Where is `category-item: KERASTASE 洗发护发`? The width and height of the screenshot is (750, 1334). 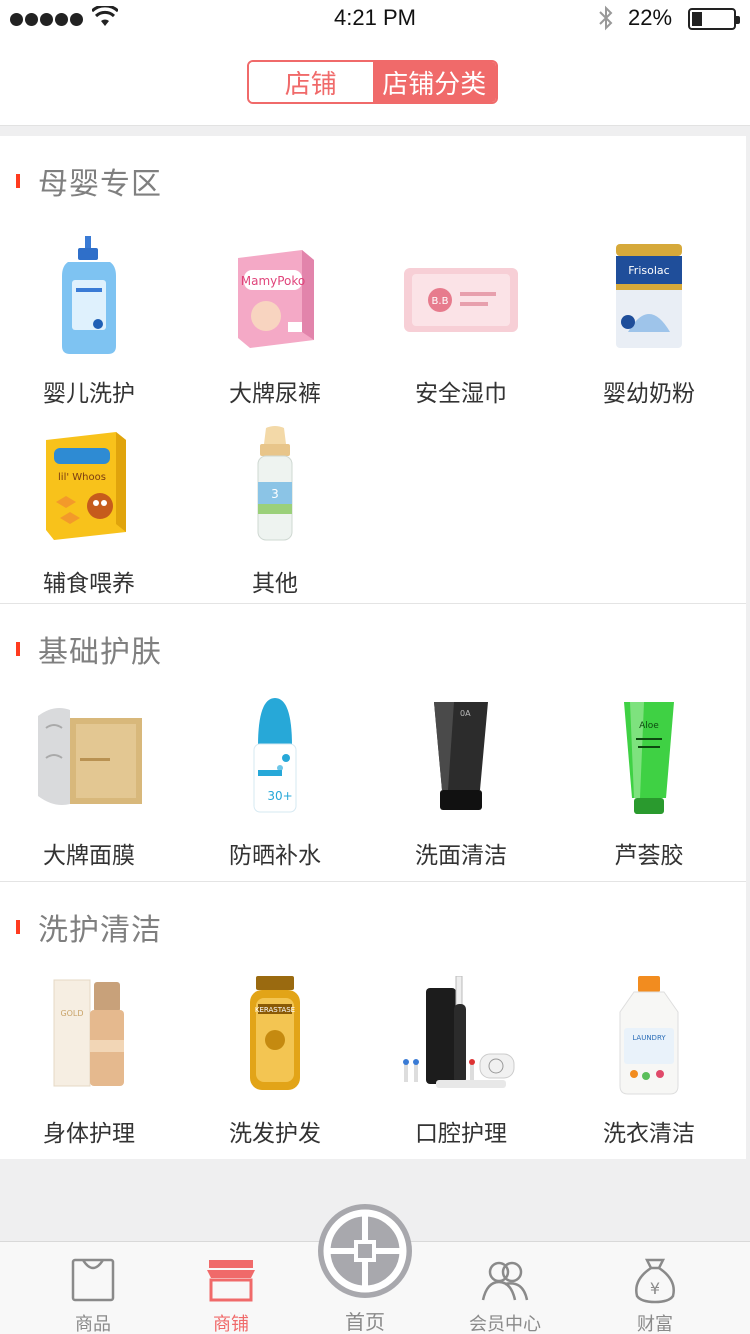 category-item: KERASTASE 洗发护发 is located at coordinates (275, 1062).